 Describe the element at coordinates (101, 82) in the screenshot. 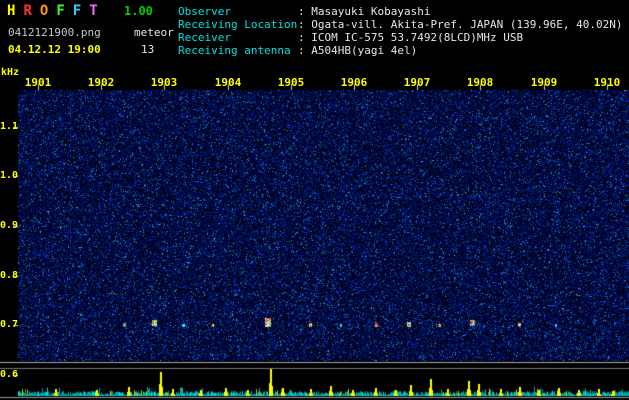

I see `time-tick-label: 1902` at that location.